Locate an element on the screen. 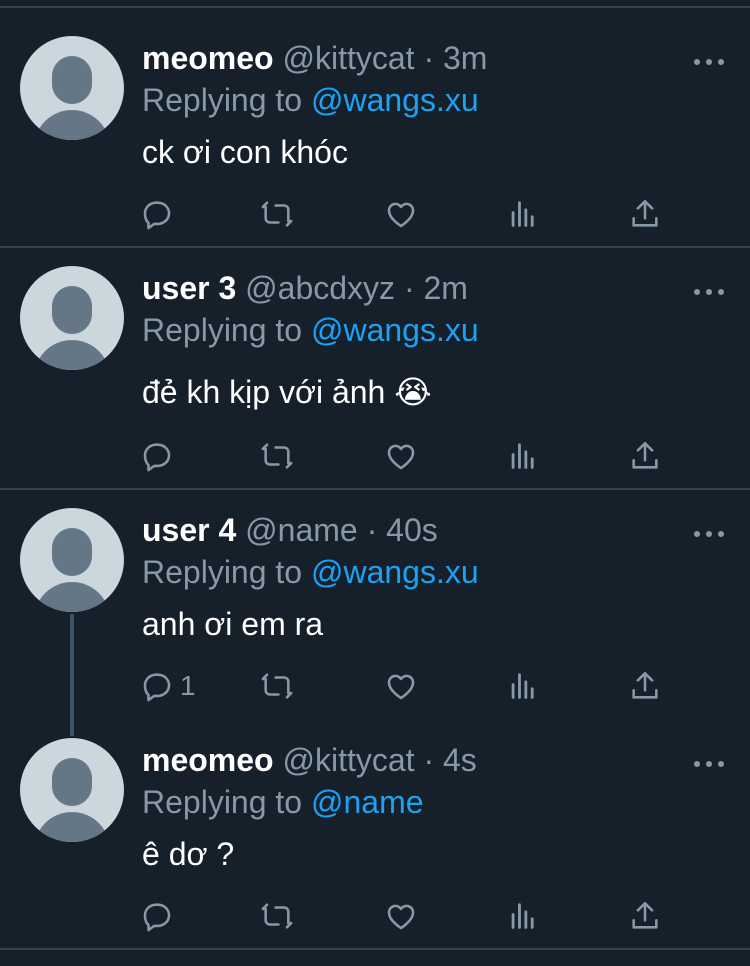 This screenshot has height=966, width=750. tweet-header: user 3 @abcdxyz · 2m is located at coordinates (305, 288).